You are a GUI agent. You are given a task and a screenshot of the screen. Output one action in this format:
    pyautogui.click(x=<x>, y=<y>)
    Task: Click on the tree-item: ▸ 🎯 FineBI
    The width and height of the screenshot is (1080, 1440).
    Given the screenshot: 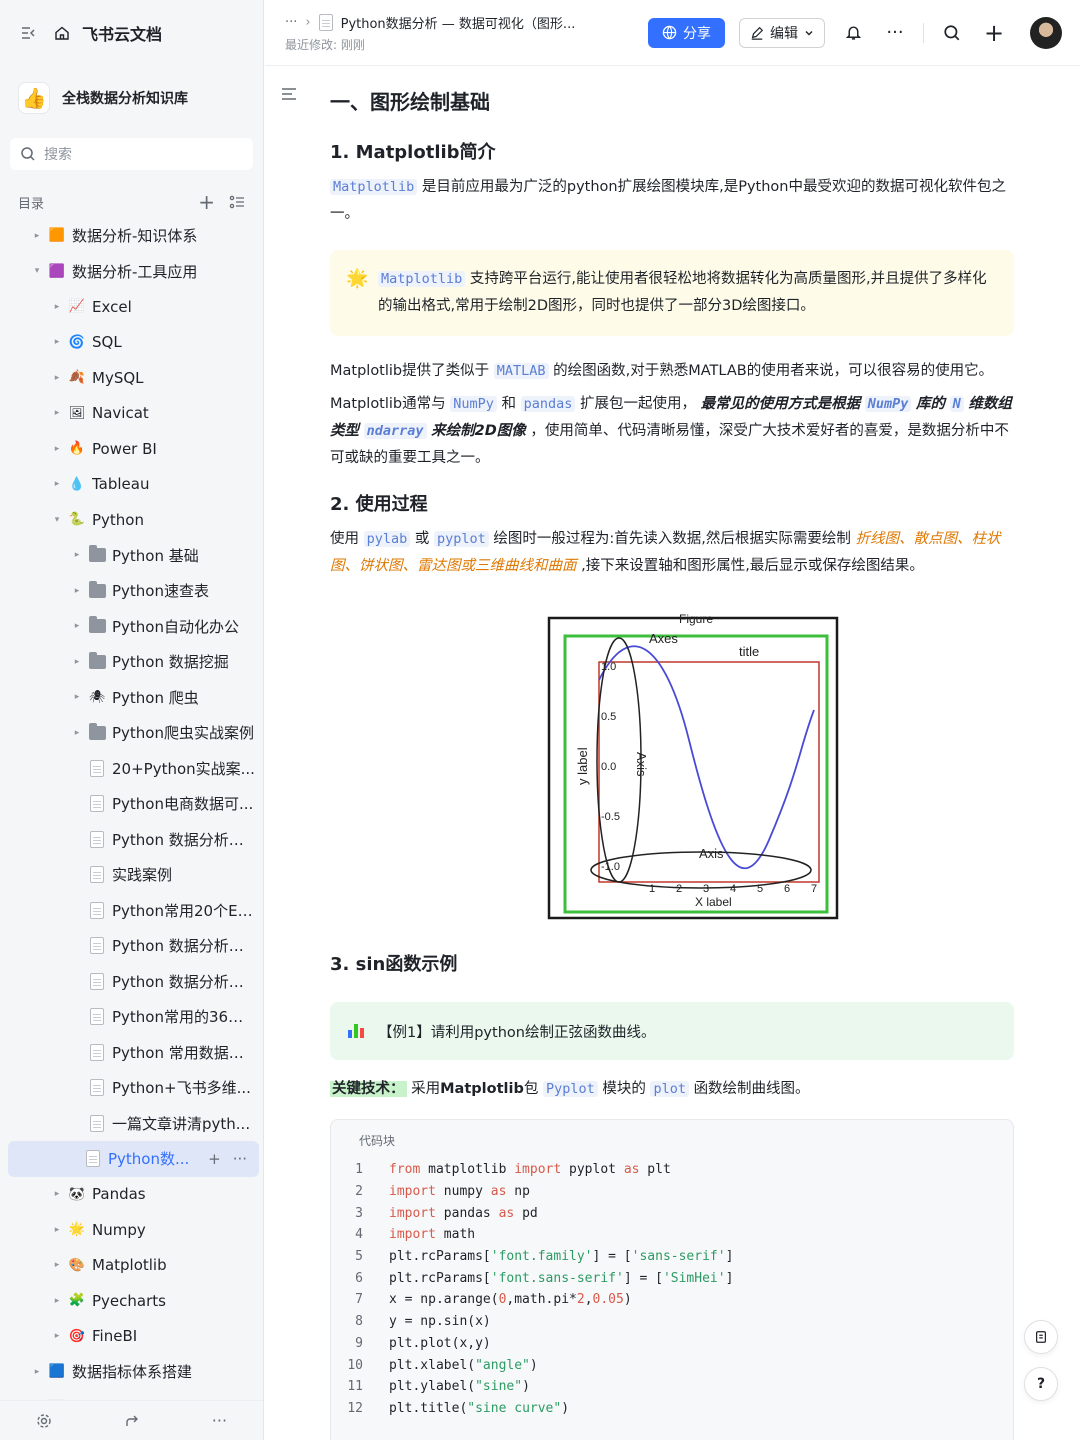 What is the action you would take?
    pyautogui.click(x=131, y=1337)
    